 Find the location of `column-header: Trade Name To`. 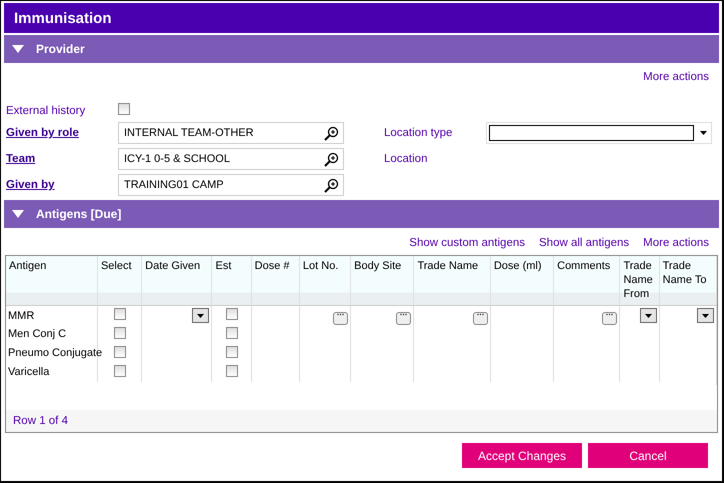

column-header: Trade Name To is located at coordinates (684, 273).